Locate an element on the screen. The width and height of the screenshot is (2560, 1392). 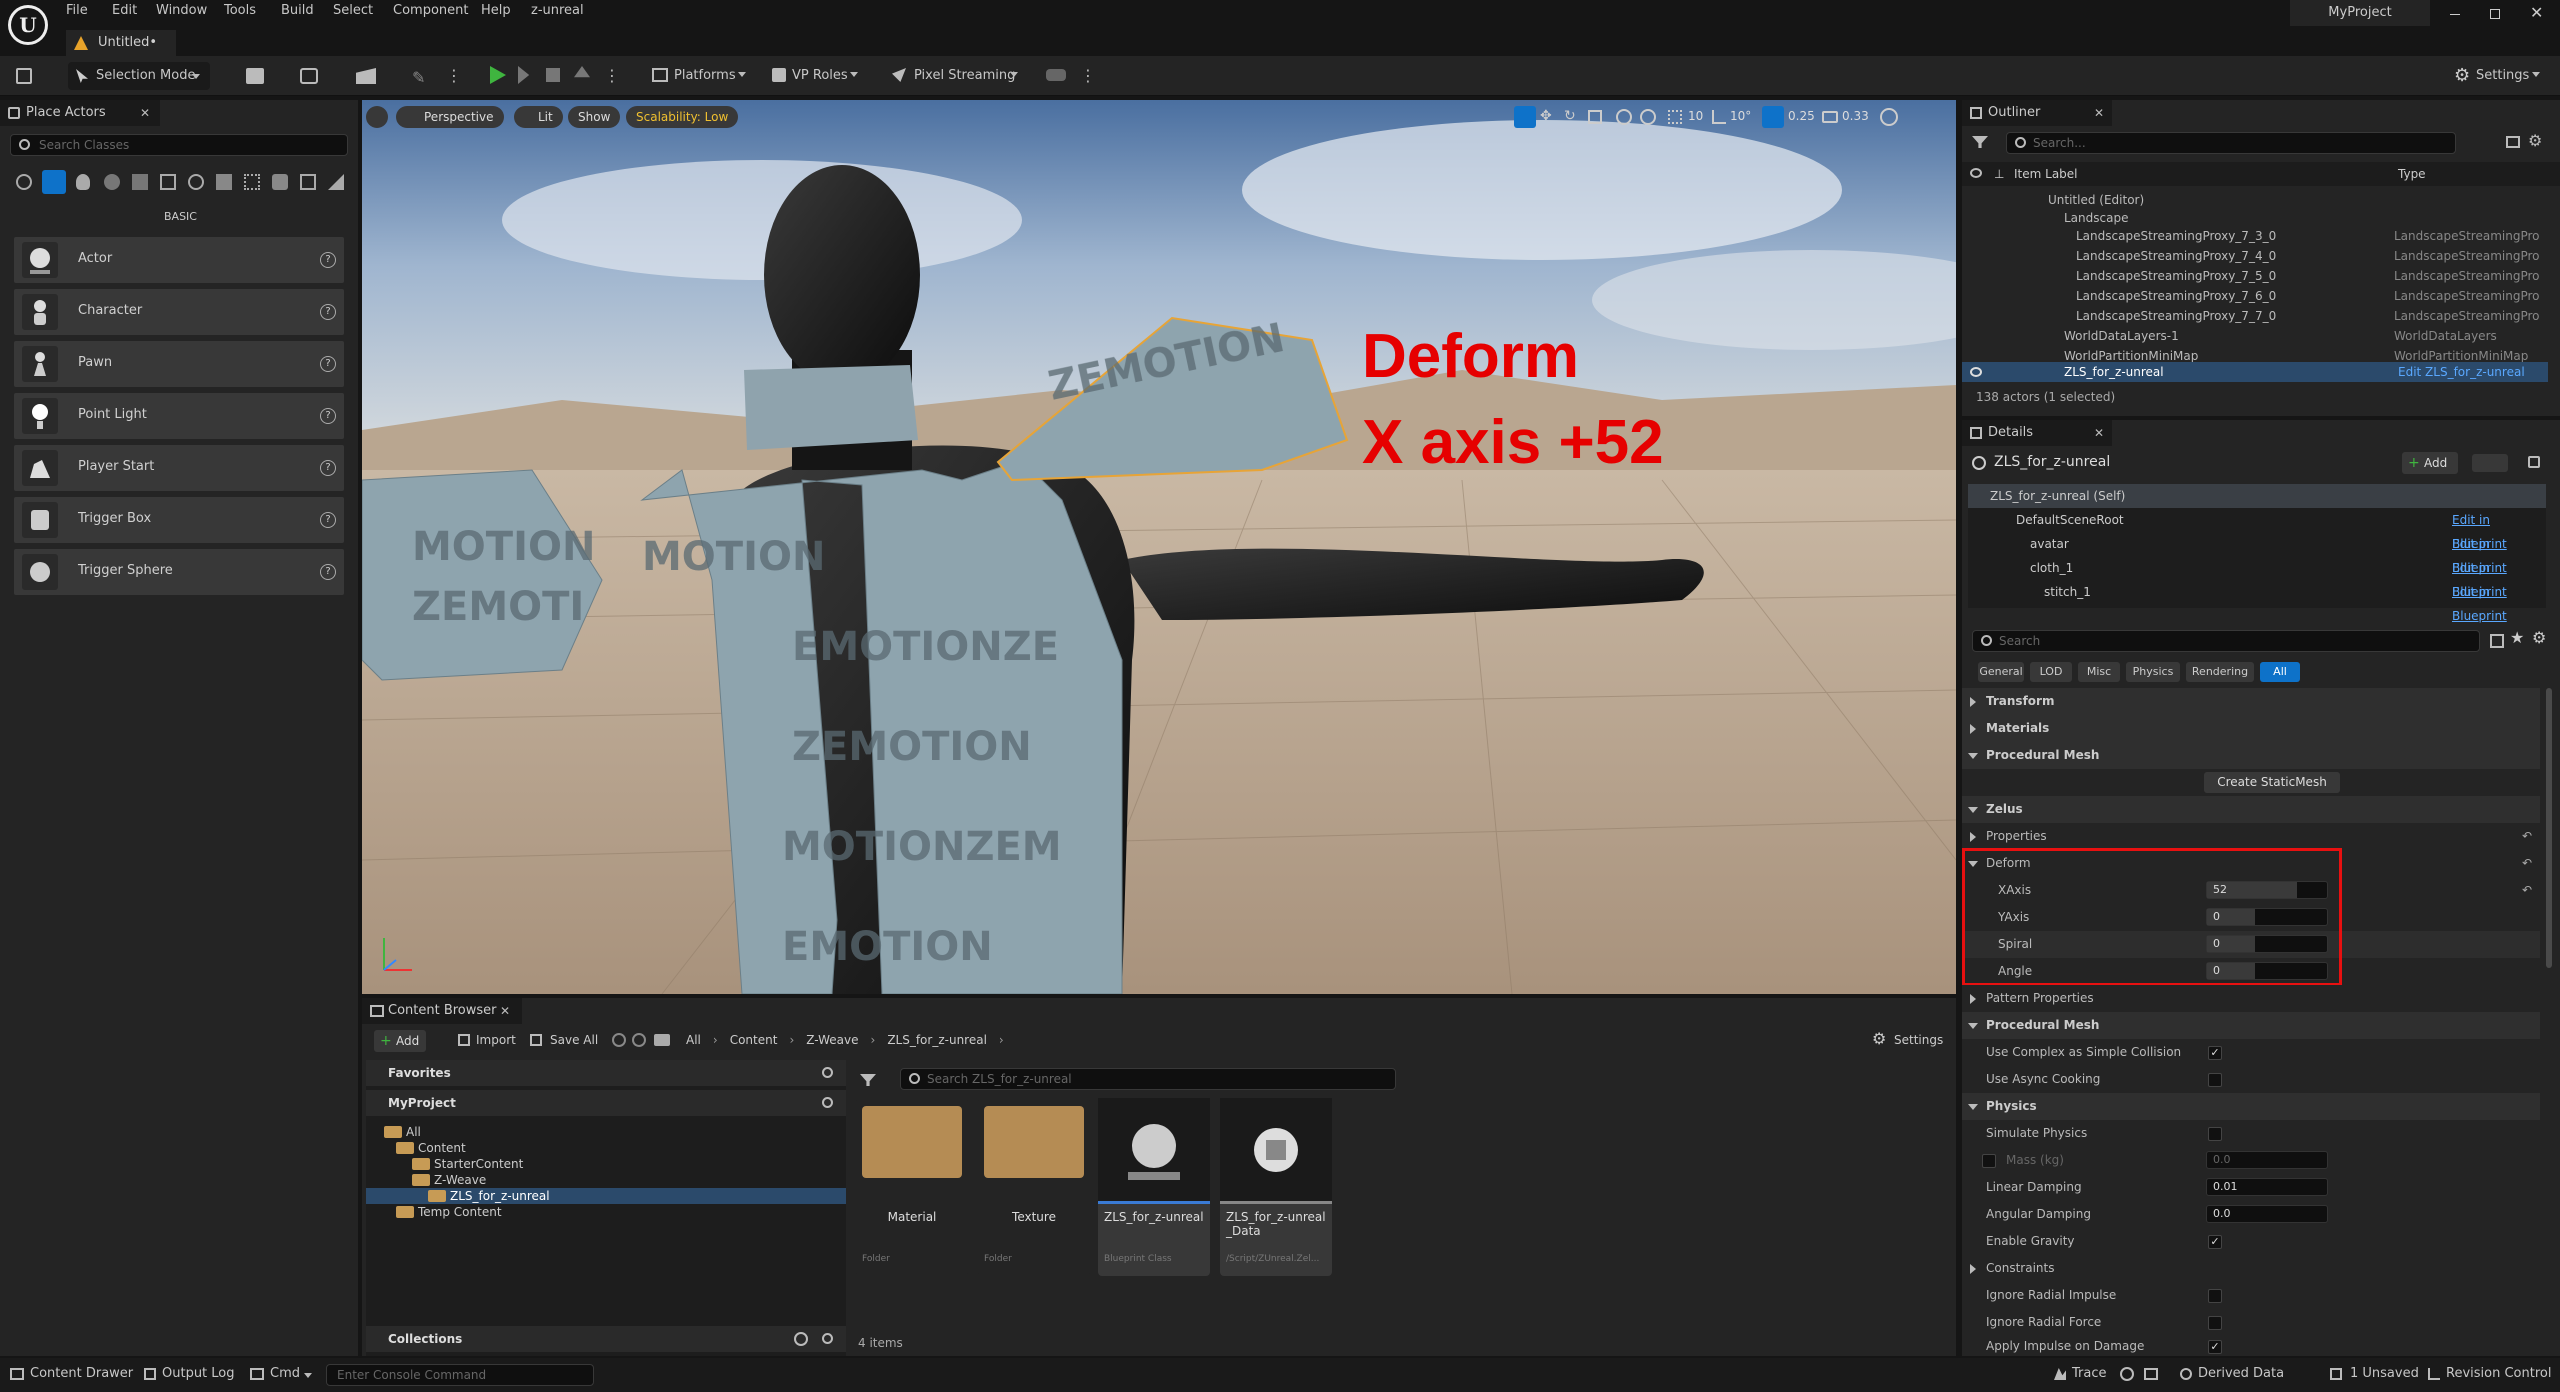
blueprint-options-icon is located at coordinates (2490, 463).